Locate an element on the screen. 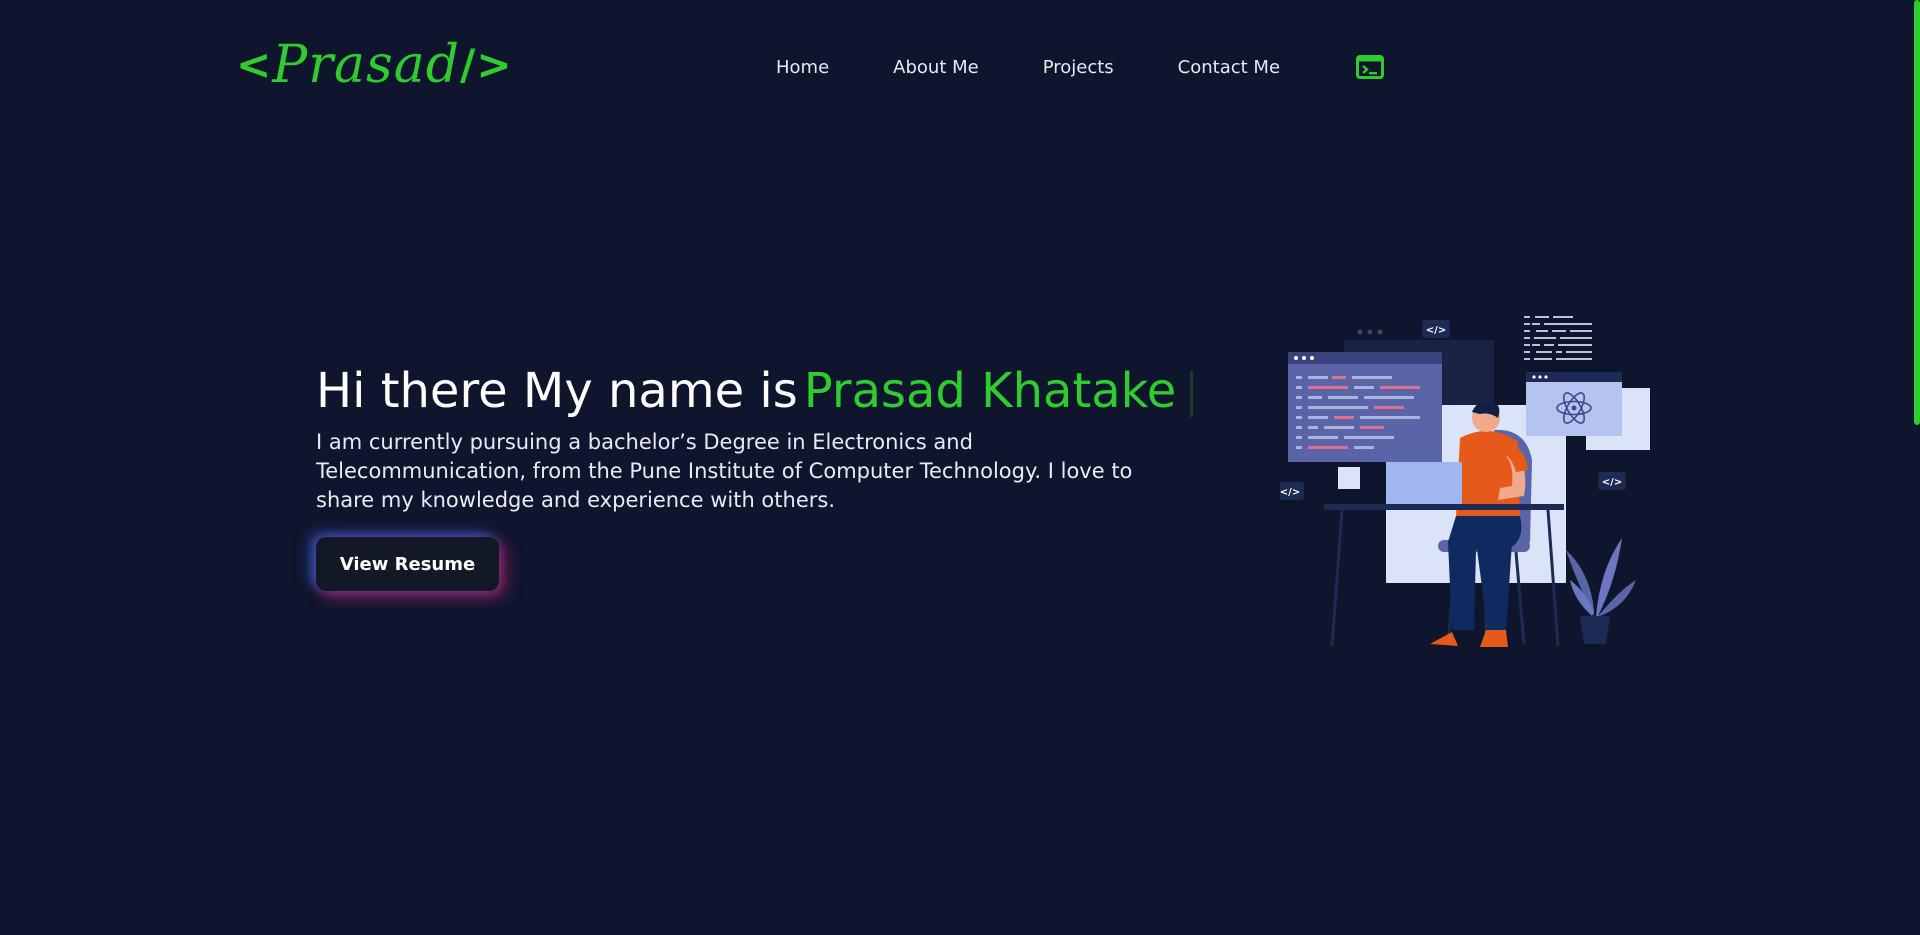 This screenshot has height=935, width=1920. scrollbar-thumb is located at coordinates (1917, 212).